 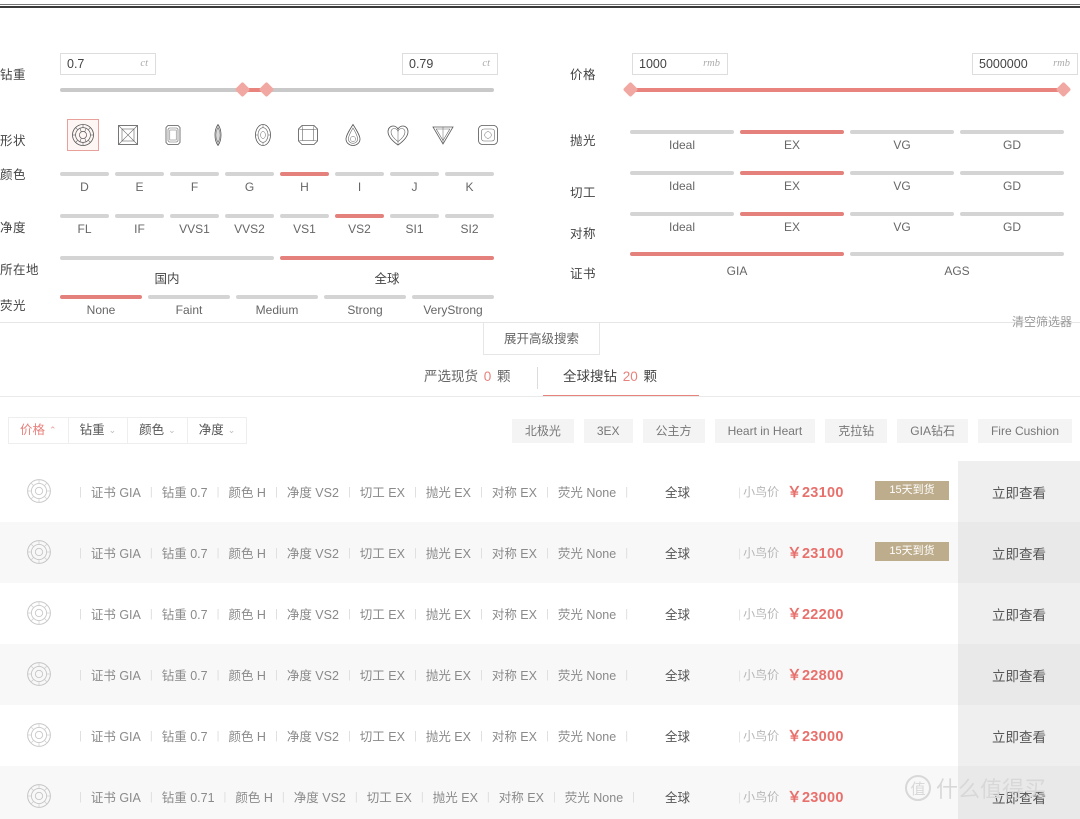 What do you see at coordinates (450, 64) in the screenshot?
I see `carat-max-input: 0.79 ct` at bounding box center [450, 64].